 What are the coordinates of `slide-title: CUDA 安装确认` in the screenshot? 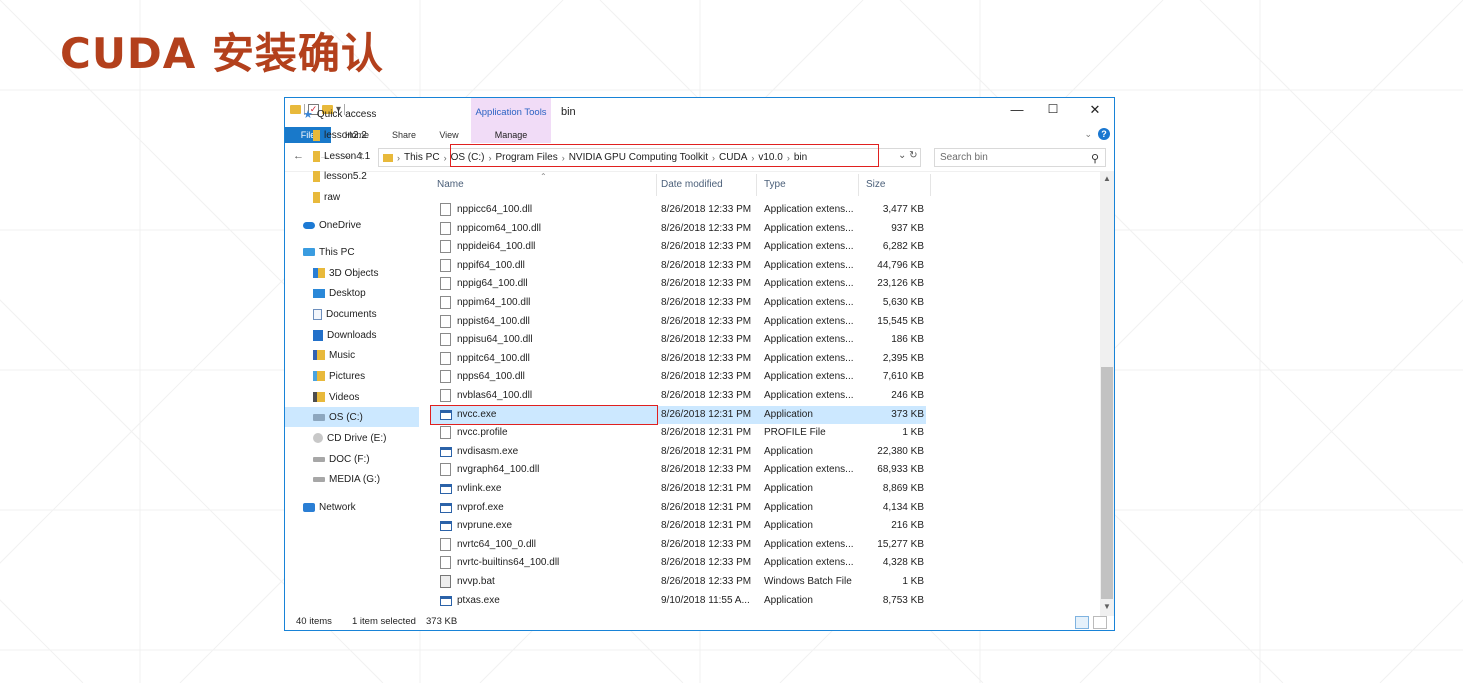 It's located at (222, 53).